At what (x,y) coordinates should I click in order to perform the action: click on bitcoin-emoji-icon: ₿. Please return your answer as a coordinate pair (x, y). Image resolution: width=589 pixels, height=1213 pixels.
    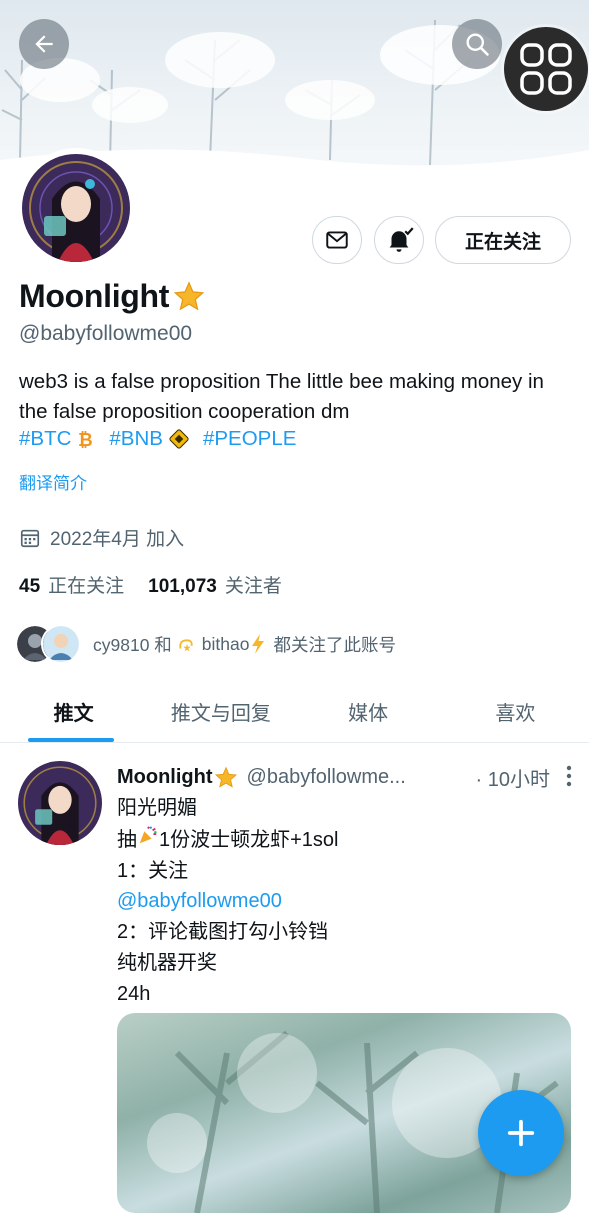
    Looking at the image, I should click on (85, 439).